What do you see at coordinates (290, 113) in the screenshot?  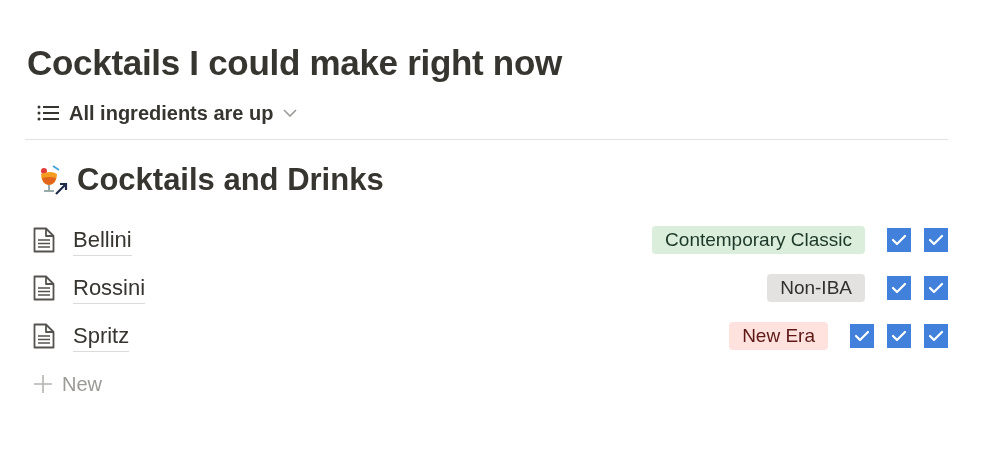 I see `chevron-down-icon` at bounding box center [290, 113].